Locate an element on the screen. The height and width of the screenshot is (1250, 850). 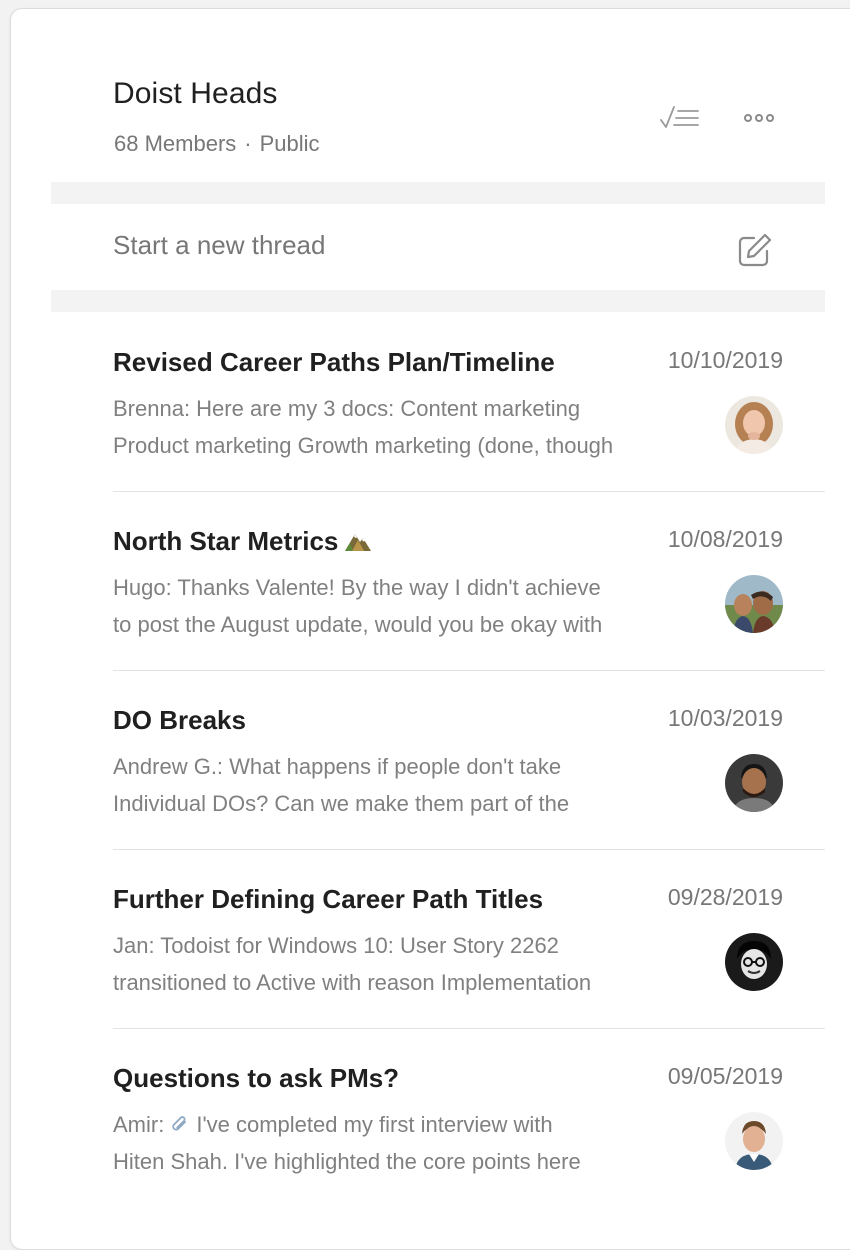
thread-date: 09/28/2019 is located at coordinates (725, 897).